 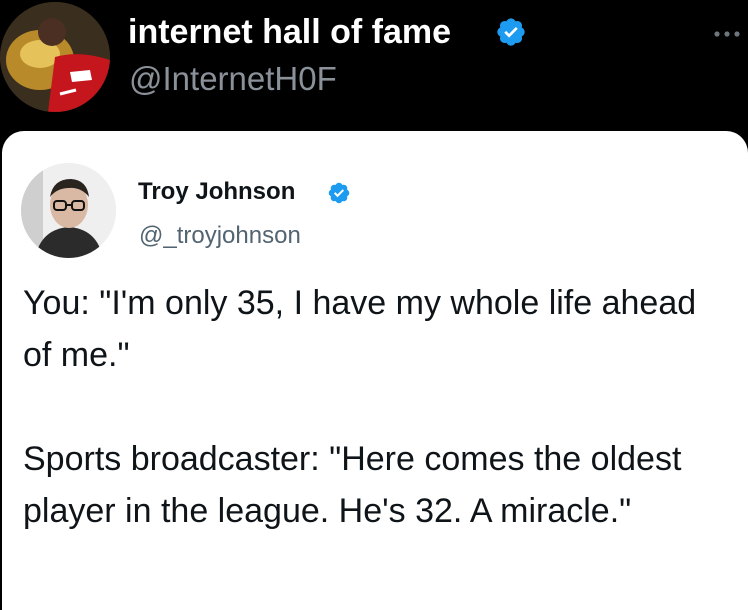 What do you see at coordinates (289, 32) in the screenshot?
I see `retweeter-display-name: internet hall of fame` at bounding box center [289, 32].